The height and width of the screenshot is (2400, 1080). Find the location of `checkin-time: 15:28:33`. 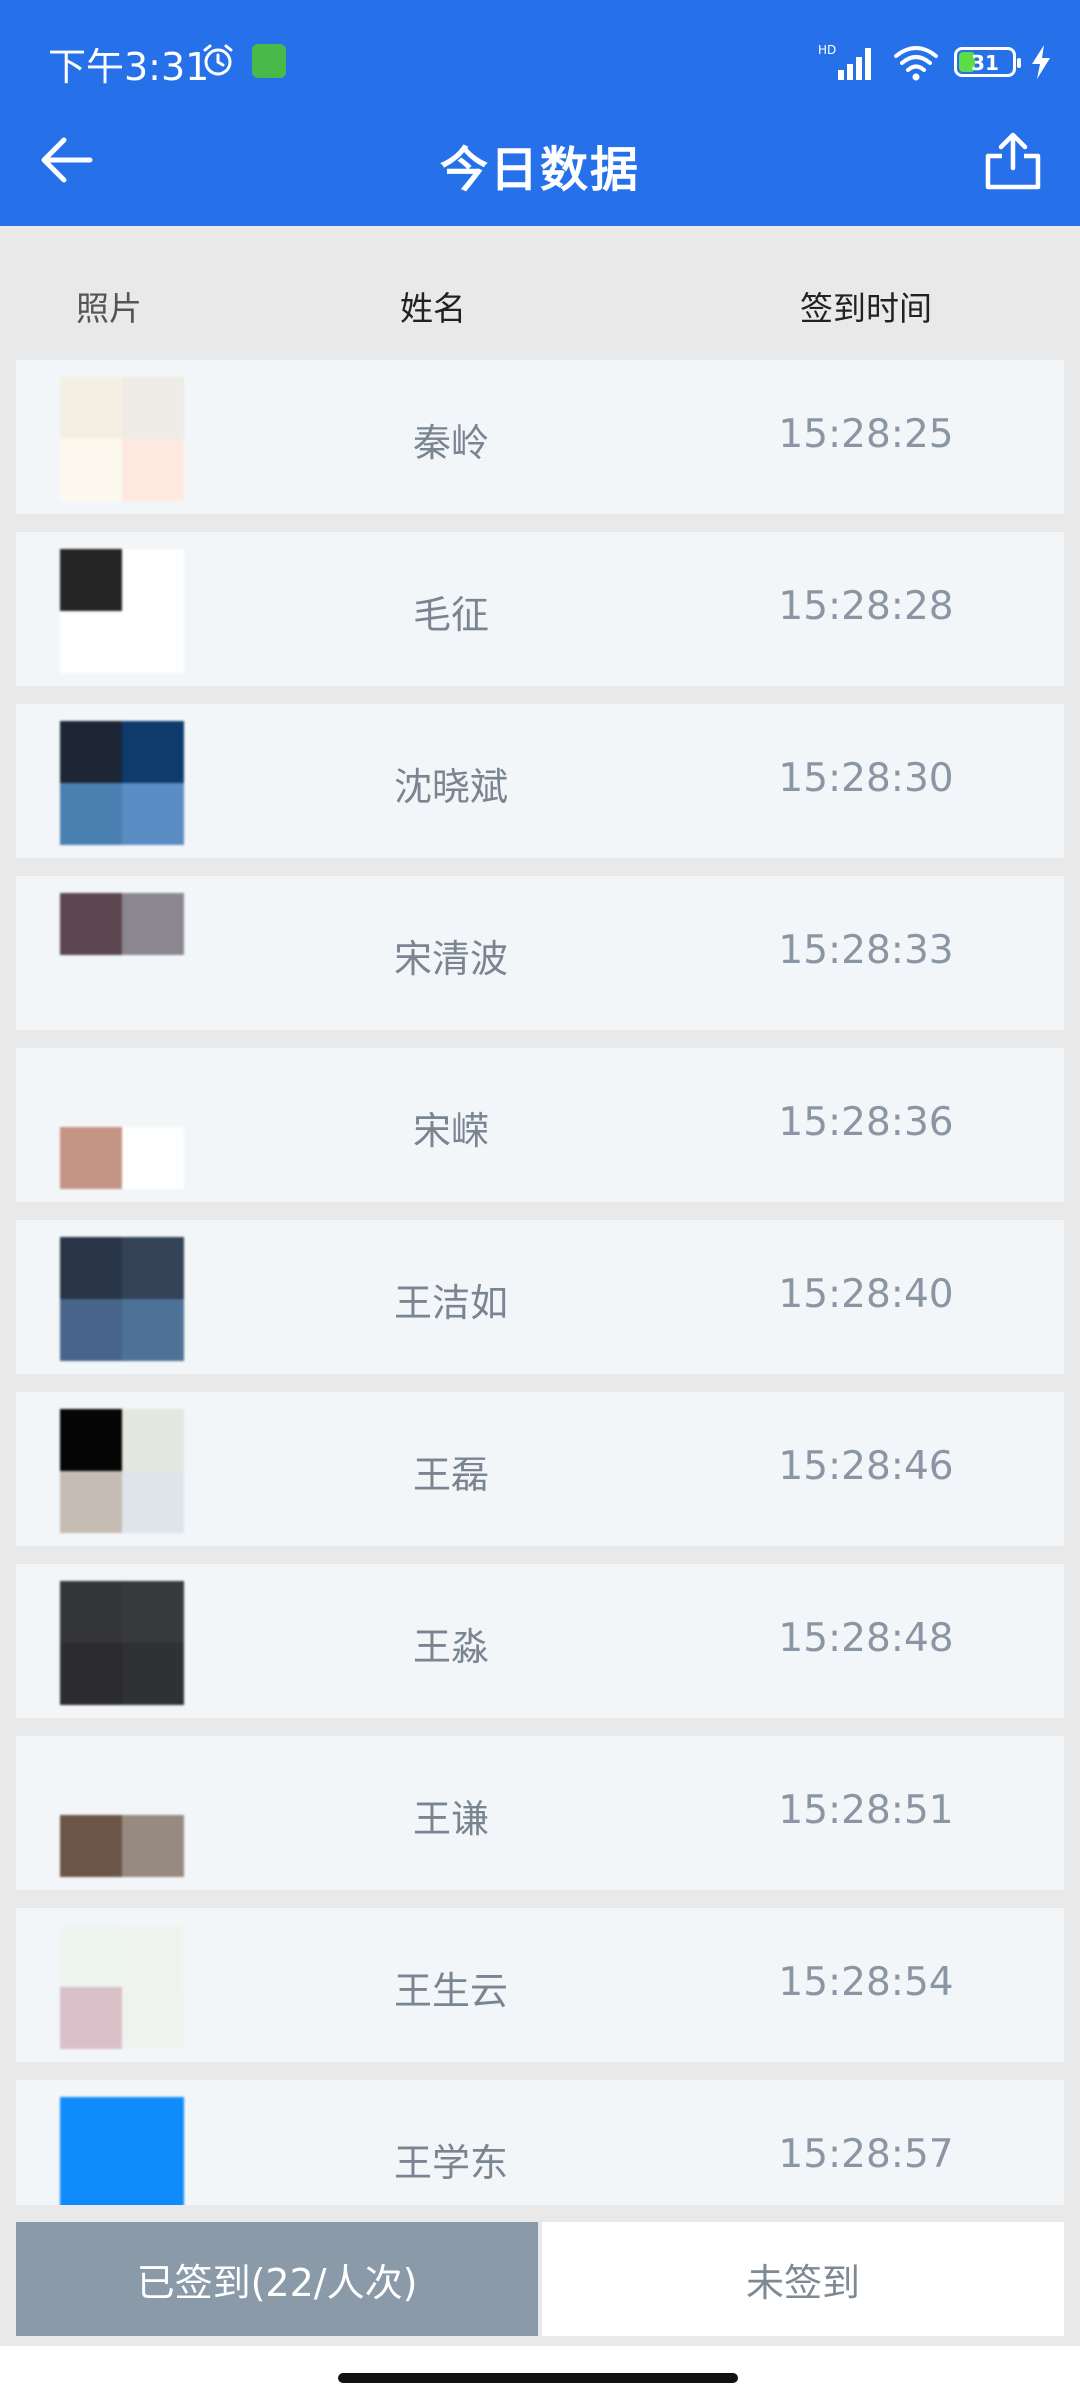

checkin-time: 15:28:33 is located at coordinates (866, 950).